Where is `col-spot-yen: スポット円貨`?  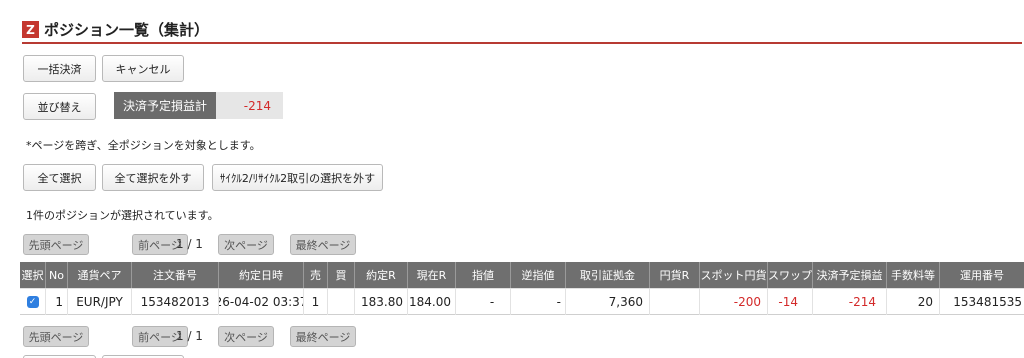 col-spot-yen: スポット円貨 is located at coordinates (734, 275).